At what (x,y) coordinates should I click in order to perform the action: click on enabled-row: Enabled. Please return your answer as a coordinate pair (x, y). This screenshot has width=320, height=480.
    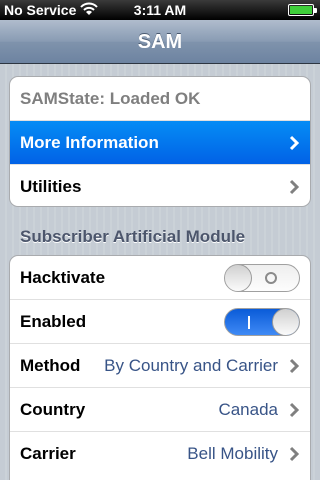
    Looking at the image, I should click on (160, 322).